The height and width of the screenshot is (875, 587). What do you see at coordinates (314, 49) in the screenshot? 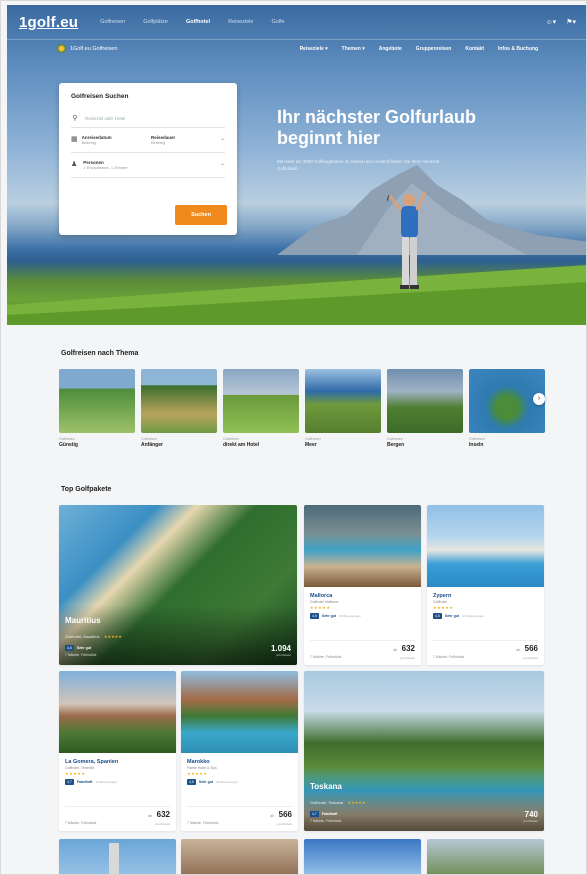
I see `sub-nav-item: Reiseziele ▾` at bounding box center [314, 49].